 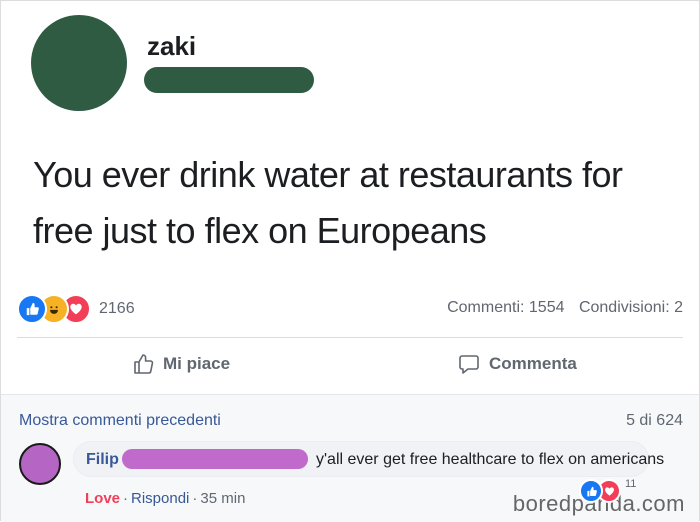 What do you see at coordinates (120, 421) in the screenshot?
I see `show-previous-comments-link: Mostra commenti precedenti` at bounding box center [120, 421].